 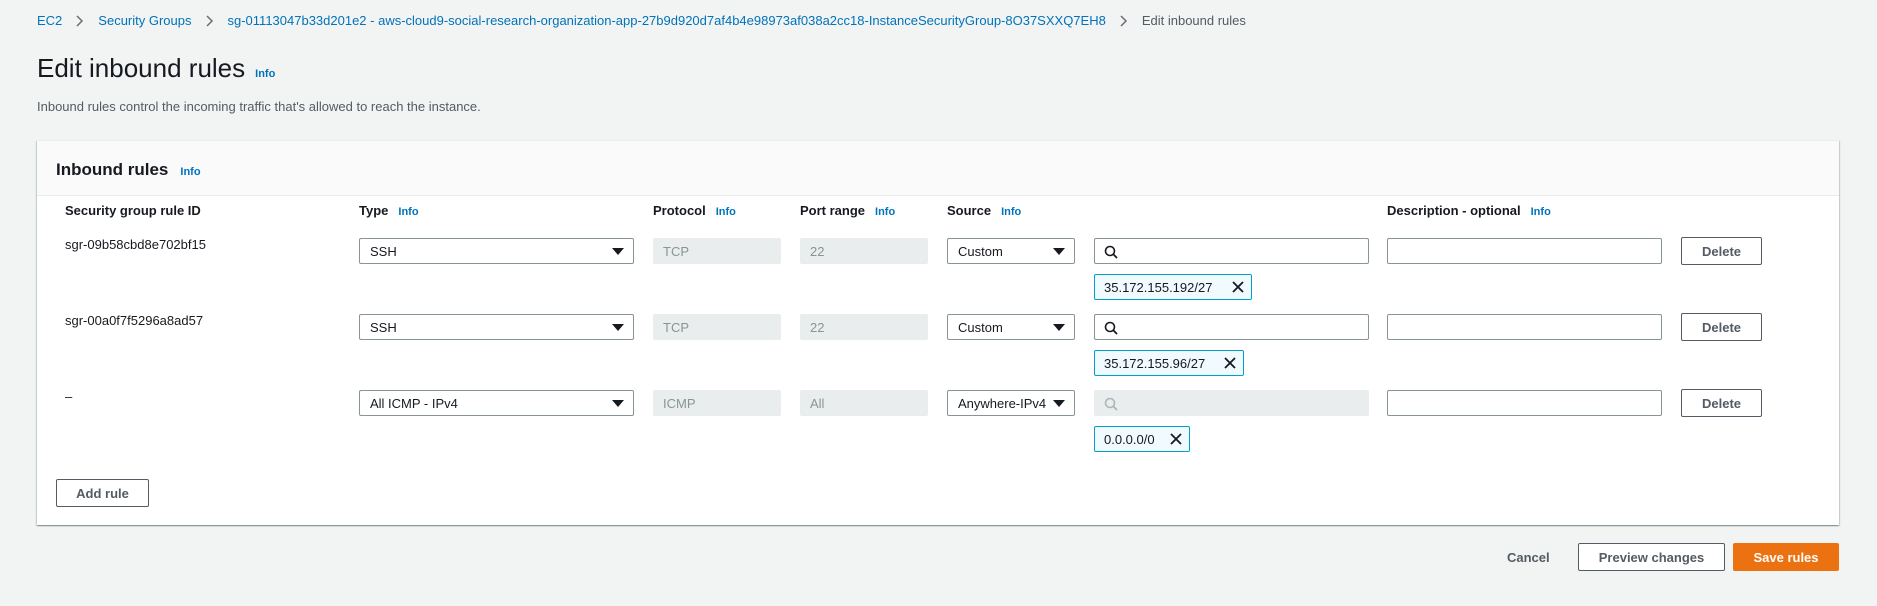 I want to click on source-token-label: 0.0.0.0/0, so click(x=1129, y=439).